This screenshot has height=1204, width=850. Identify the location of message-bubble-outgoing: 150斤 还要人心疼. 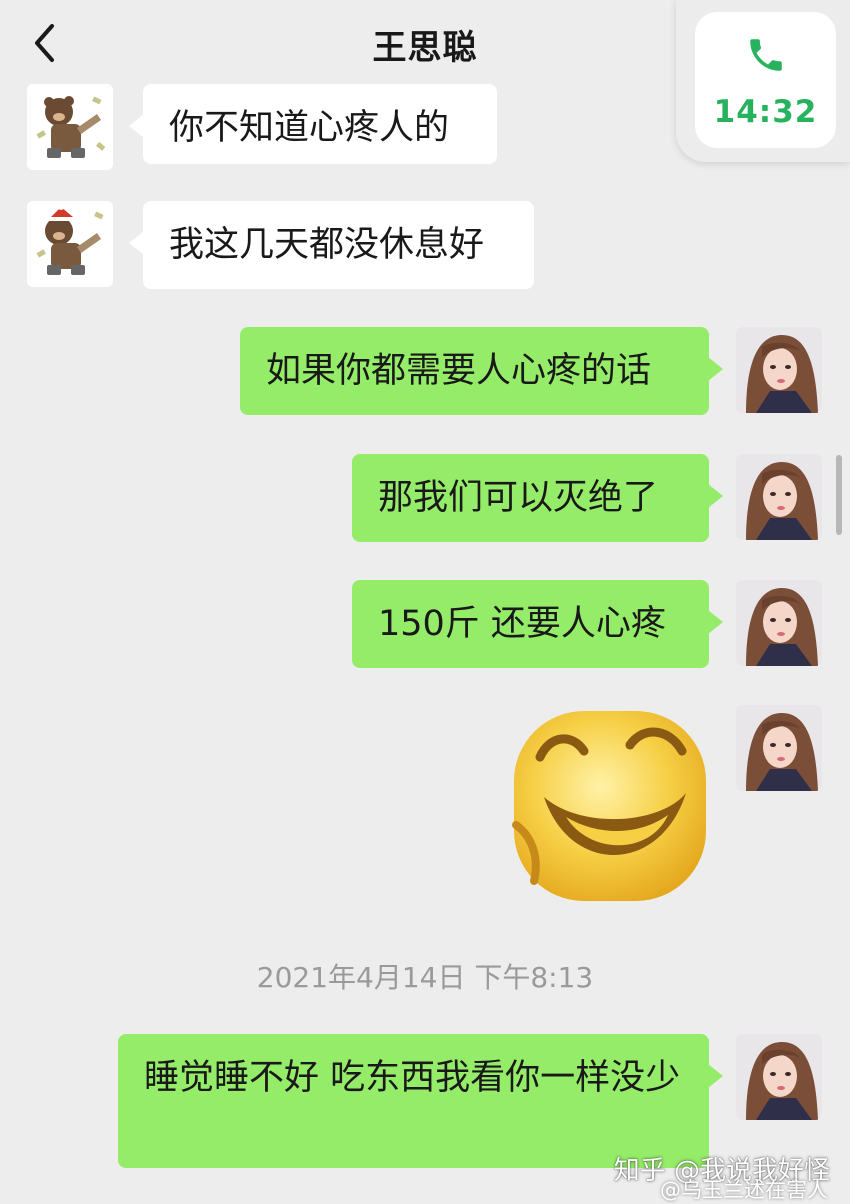
(537, 624).